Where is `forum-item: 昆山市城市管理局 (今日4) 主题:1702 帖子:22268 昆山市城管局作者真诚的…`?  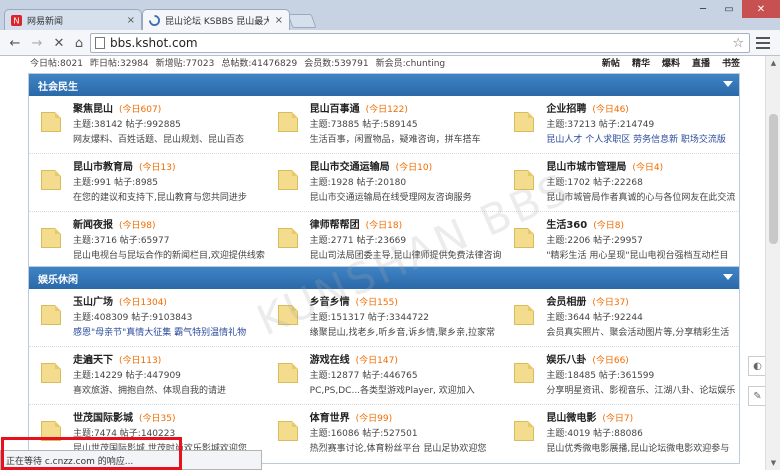
forum-item: 昆山市城市管理局 (今日4) 主题:1702 帖子:22268 昆山市城管局作者真诚的… is located at coordinates (620, 182).